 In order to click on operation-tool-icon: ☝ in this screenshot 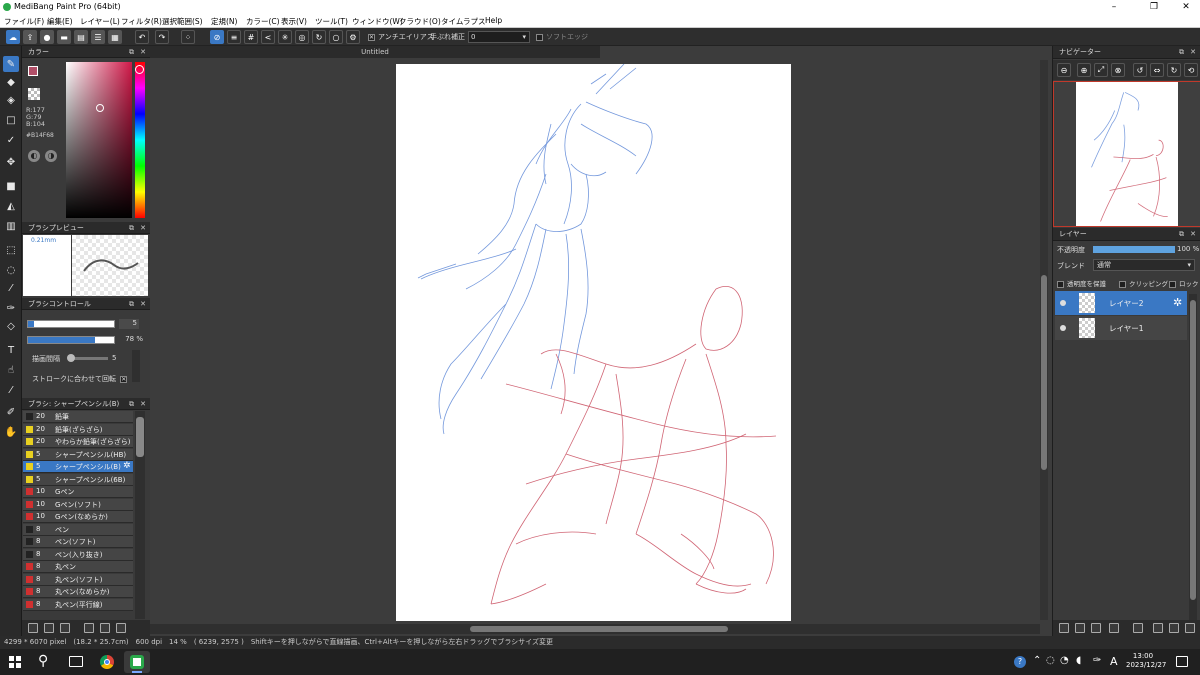, I will do `click(11, 370)`.